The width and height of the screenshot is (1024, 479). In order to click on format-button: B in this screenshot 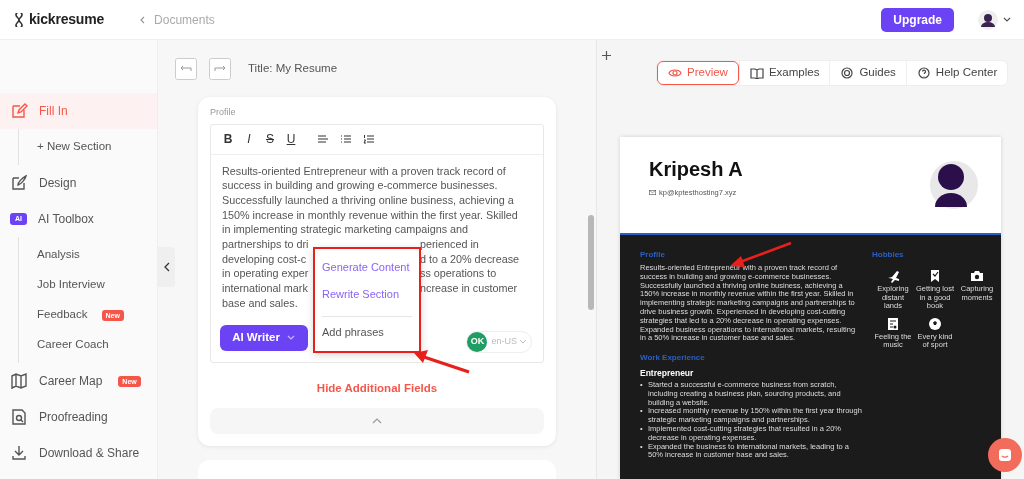, I will do `click(228, 139)`.